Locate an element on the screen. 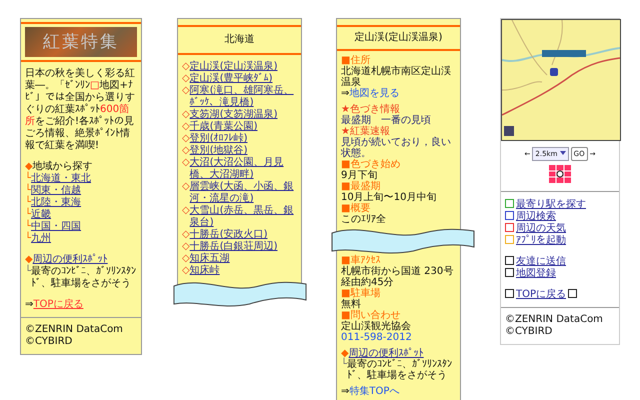 The height and width of the screenshot is (400, 640). info-text: 札幌市街から国道 230号経由約45分 is located at coordinates (397, 277).